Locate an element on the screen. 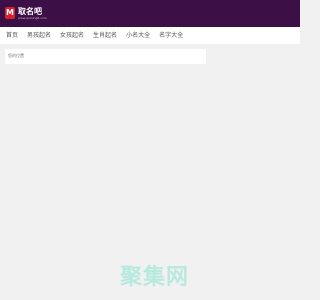  logo-mark-icon: M is located at coordinates (10, 13).